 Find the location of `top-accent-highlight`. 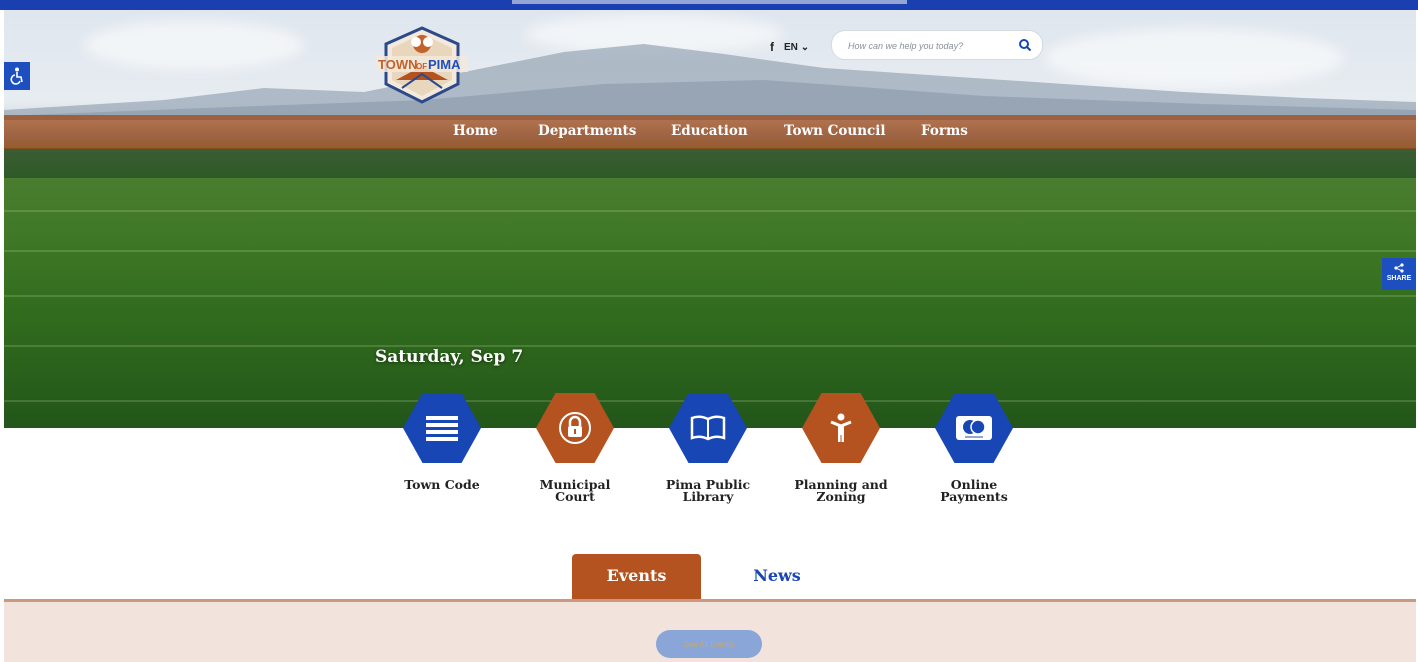

top-accent-highlight is located at coordinates (709, 2).